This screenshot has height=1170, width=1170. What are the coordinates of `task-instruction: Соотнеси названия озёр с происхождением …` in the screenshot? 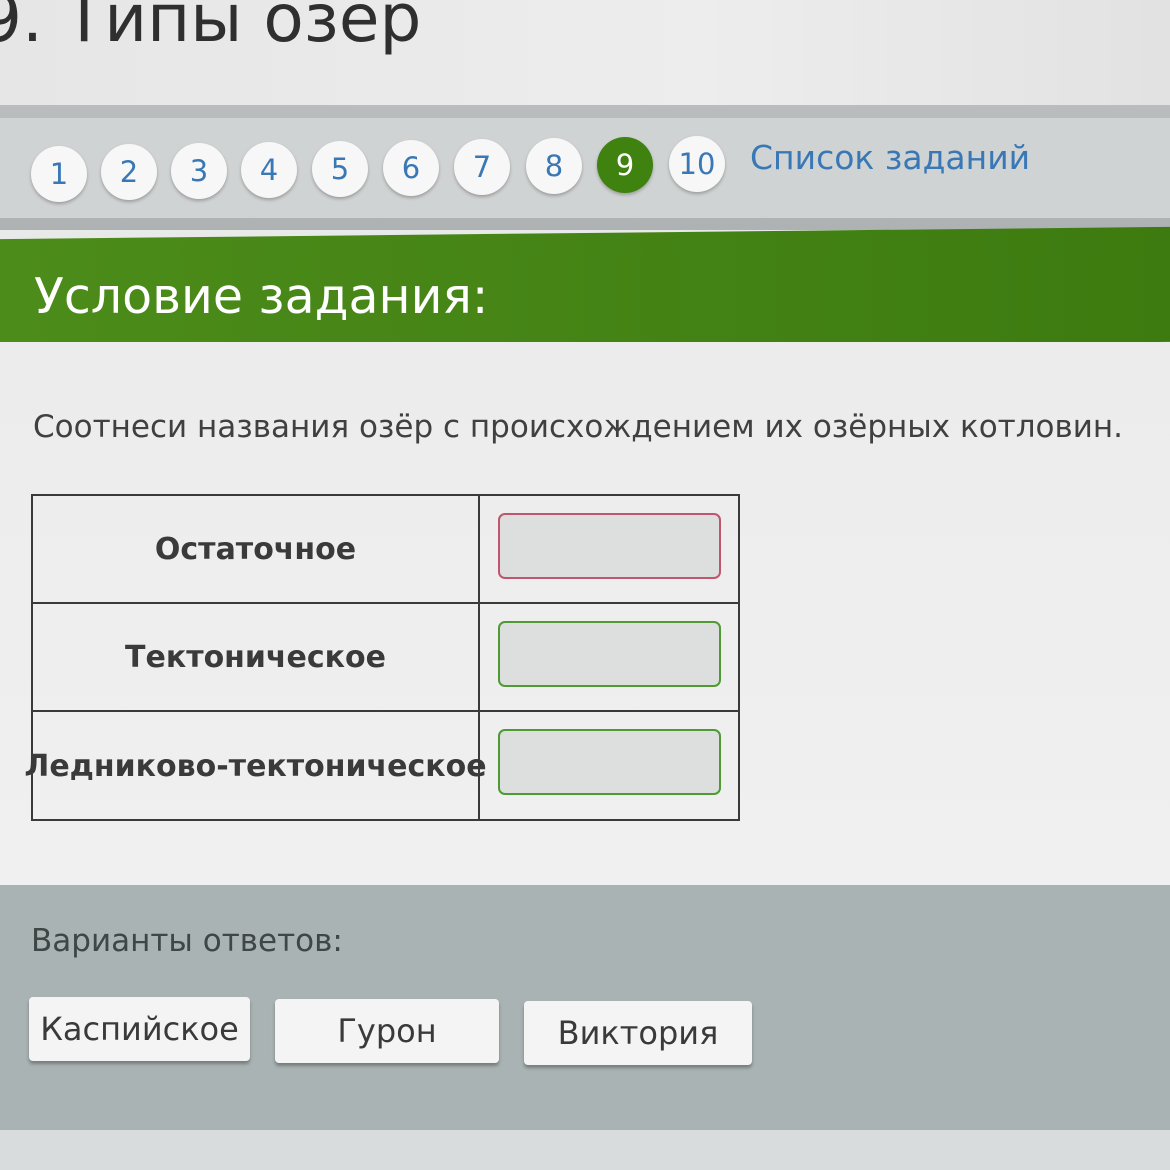 It's located at (578, 427).